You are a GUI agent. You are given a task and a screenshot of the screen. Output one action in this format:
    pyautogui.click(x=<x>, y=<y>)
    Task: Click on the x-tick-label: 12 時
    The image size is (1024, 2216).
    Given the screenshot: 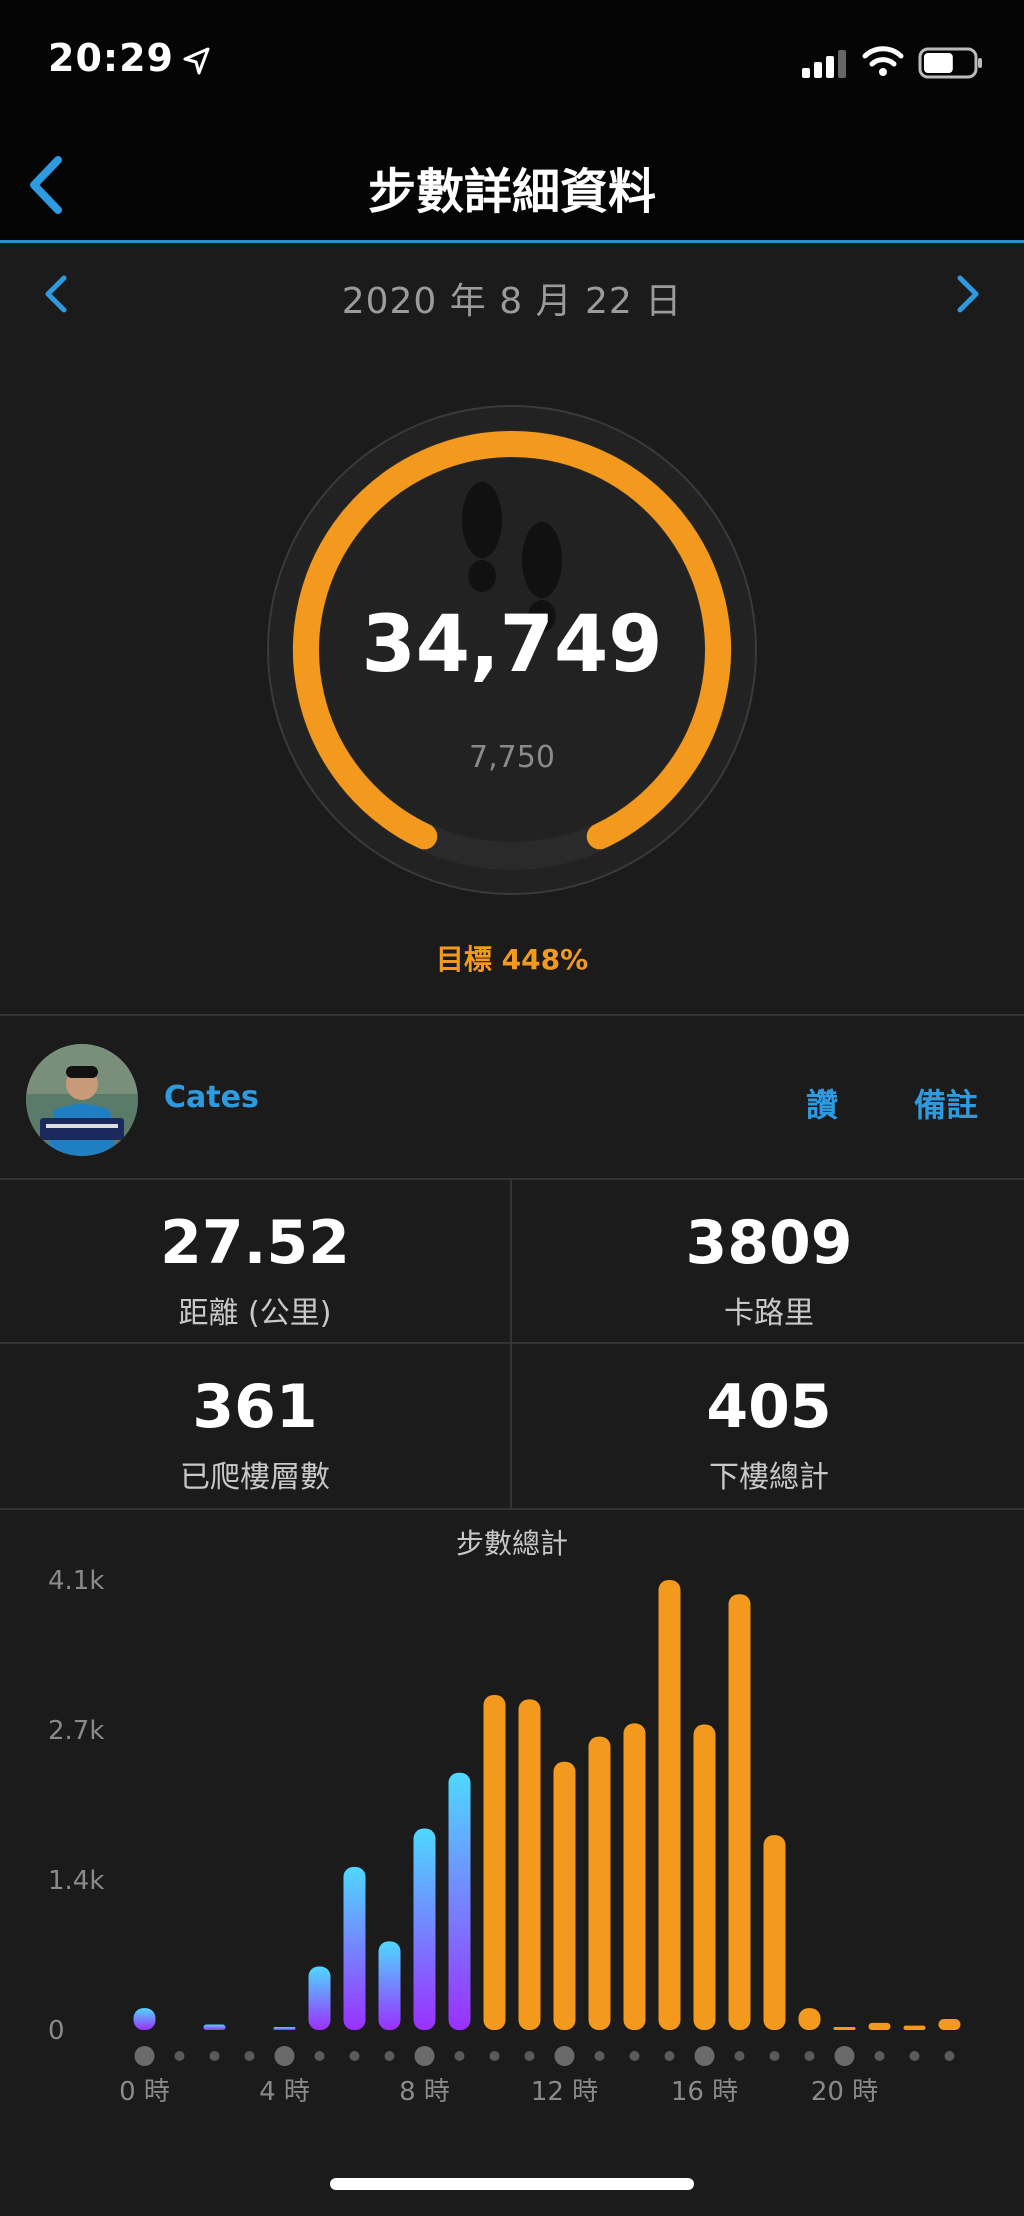 What is the action you would take?
    pyautogui.click(x=564, y=2092)
    